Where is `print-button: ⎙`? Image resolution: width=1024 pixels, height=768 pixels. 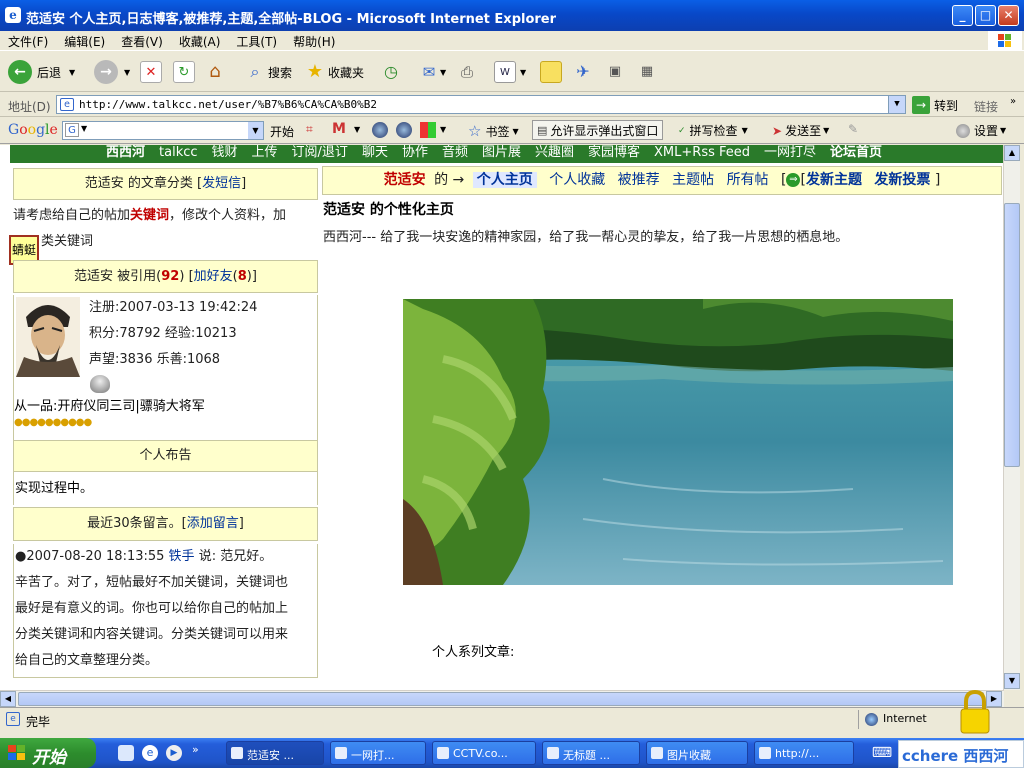 print-button: ⎙ is located at coordinates (467, 72).